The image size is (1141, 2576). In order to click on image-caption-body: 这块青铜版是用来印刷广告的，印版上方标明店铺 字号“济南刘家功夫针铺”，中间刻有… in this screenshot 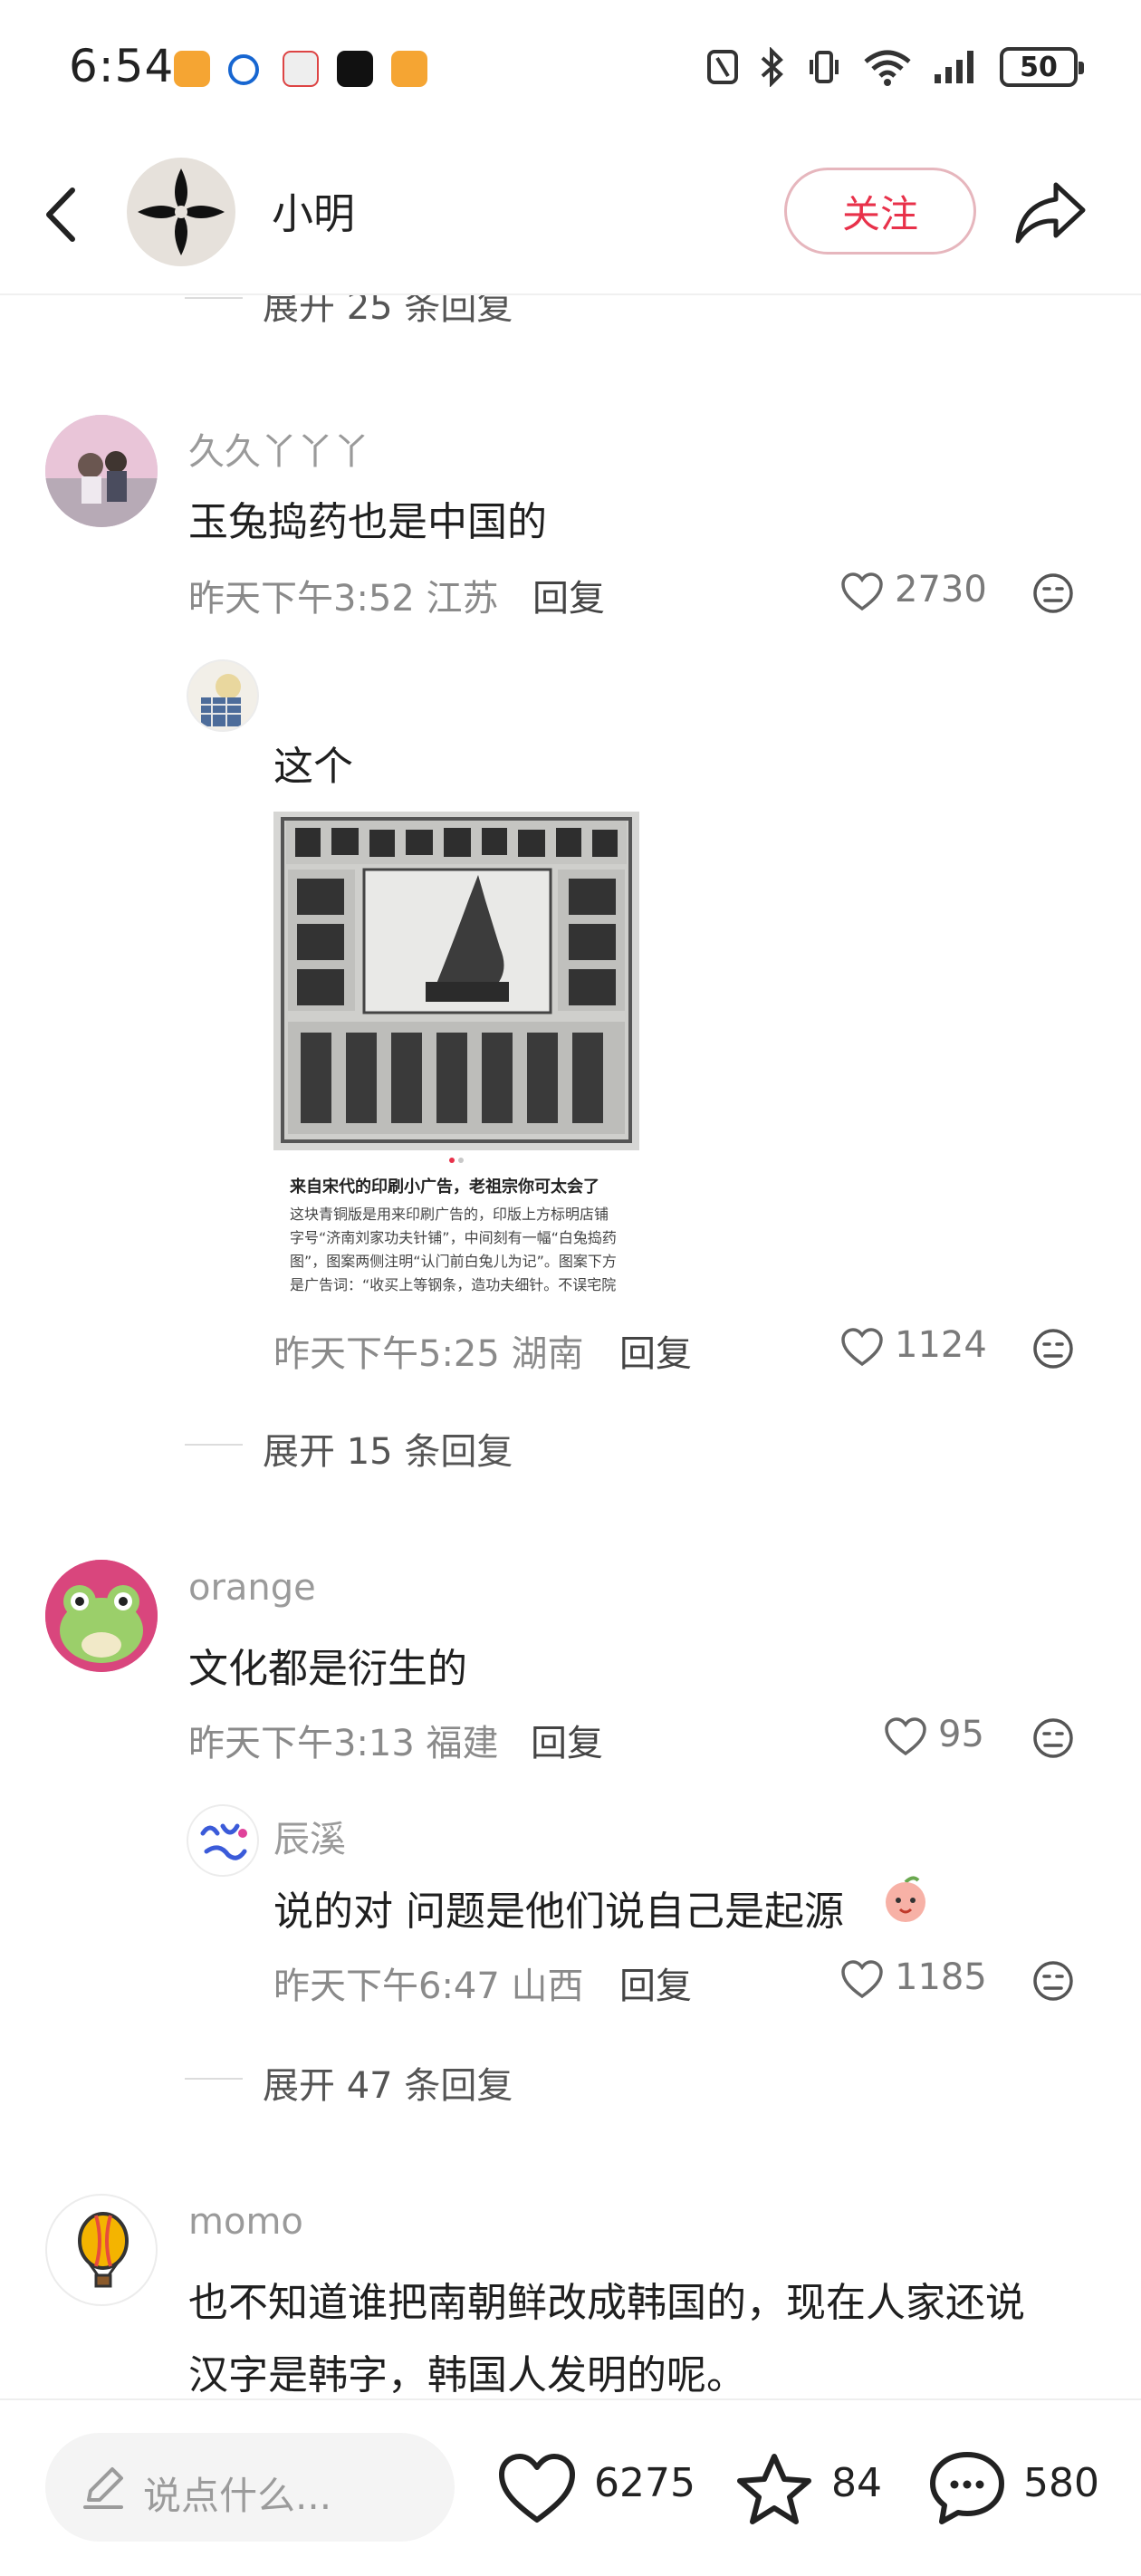, I will do `click(453, 1249)`.